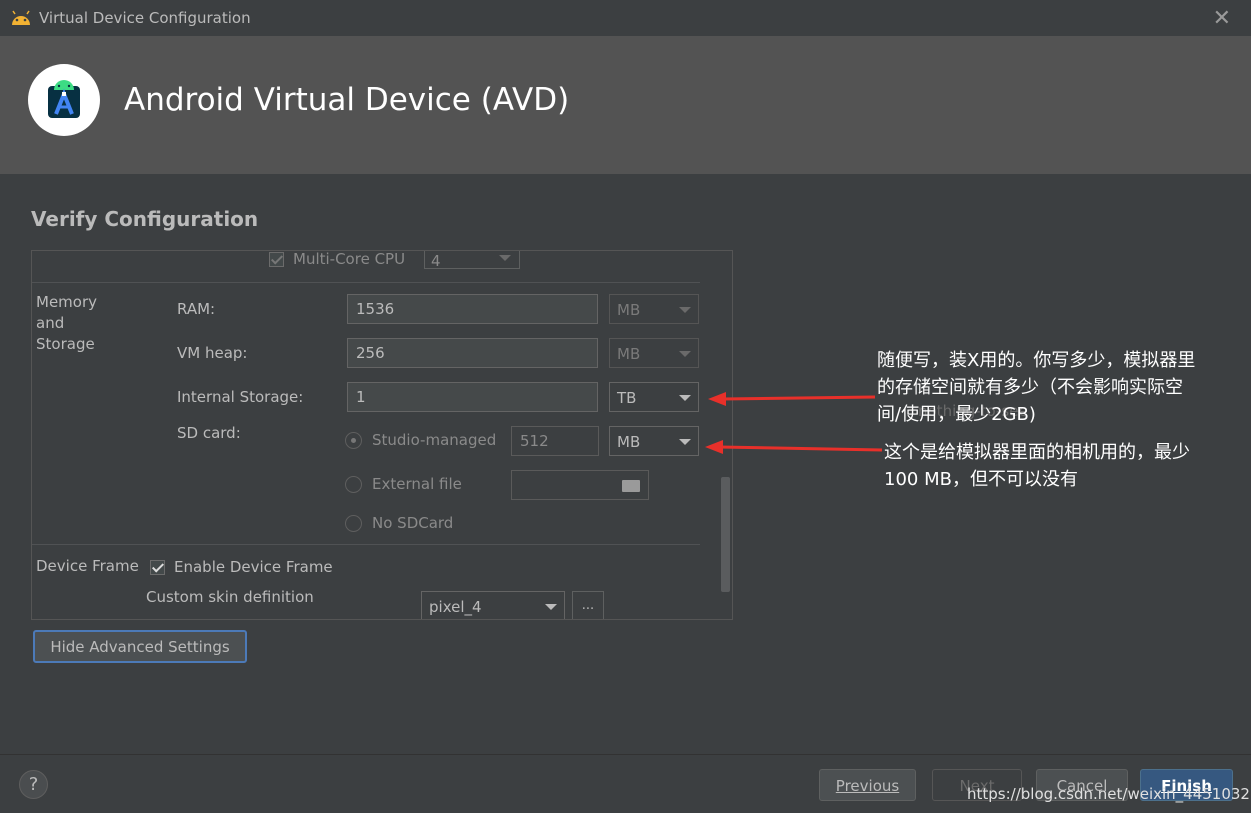 The height and width of the screenshot is (813, 1251). I want to click on memory-group-label-line: and, so click(50, 323).